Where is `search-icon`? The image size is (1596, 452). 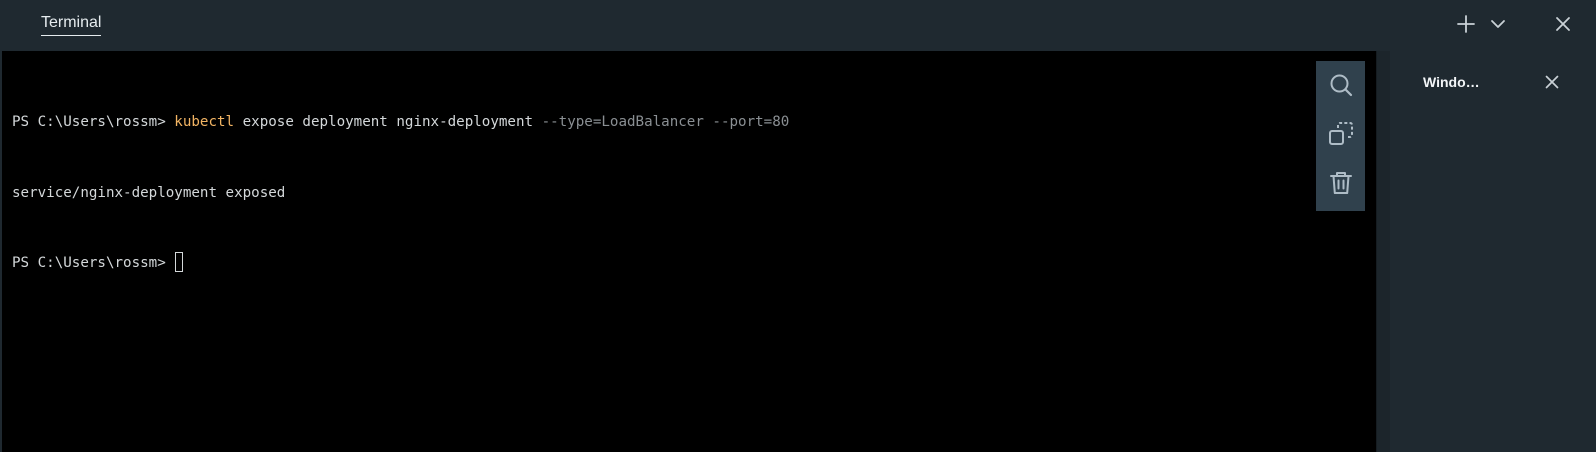 search-icon is located at coordinates (1341, 85).